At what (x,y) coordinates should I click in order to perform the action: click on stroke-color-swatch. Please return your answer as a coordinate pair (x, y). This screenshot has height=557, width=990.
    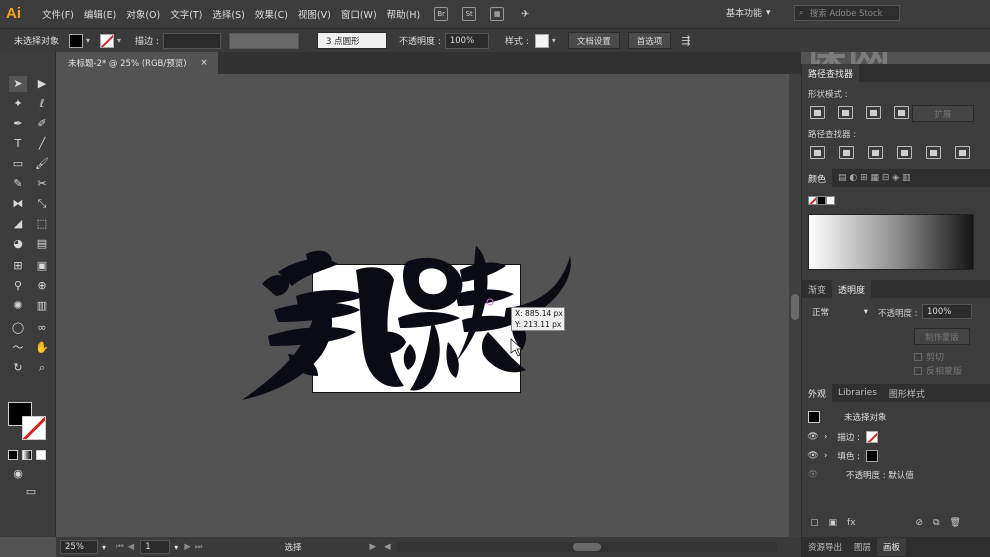
    Looking at the image, I should click on (34, 428).